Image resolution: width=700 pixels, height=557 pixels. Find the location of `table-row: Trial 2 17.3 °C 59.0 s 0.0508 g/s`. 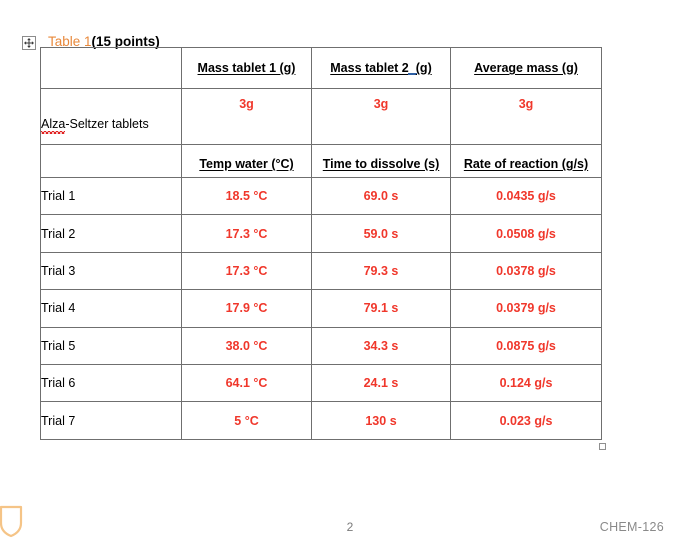

table-row: Trial 2 17.3 °C 59.0 s 0.0508 g/s is located at coordinates (321, 233).